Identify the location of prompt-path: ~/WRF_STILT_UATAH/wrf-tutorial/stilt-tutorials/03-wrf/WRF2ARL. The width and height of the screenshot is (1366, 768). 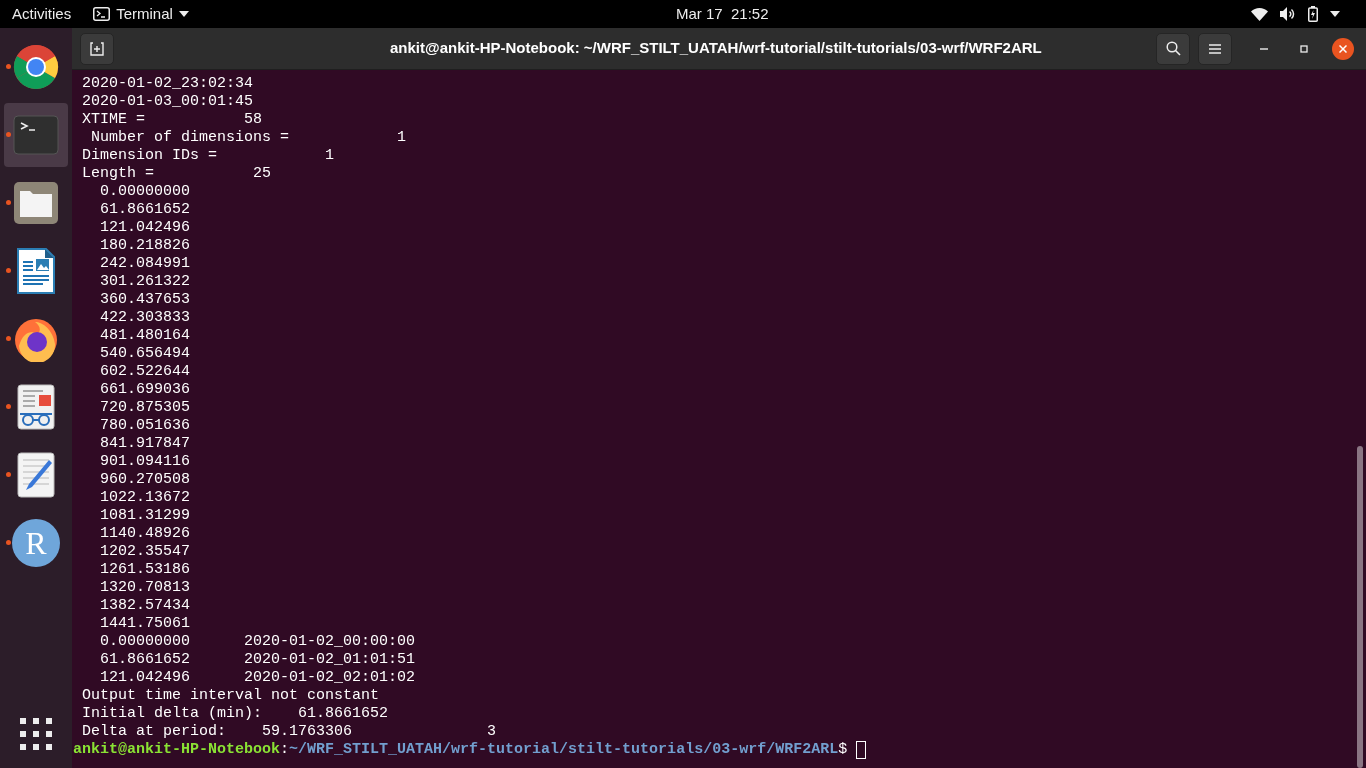
(564, 750).